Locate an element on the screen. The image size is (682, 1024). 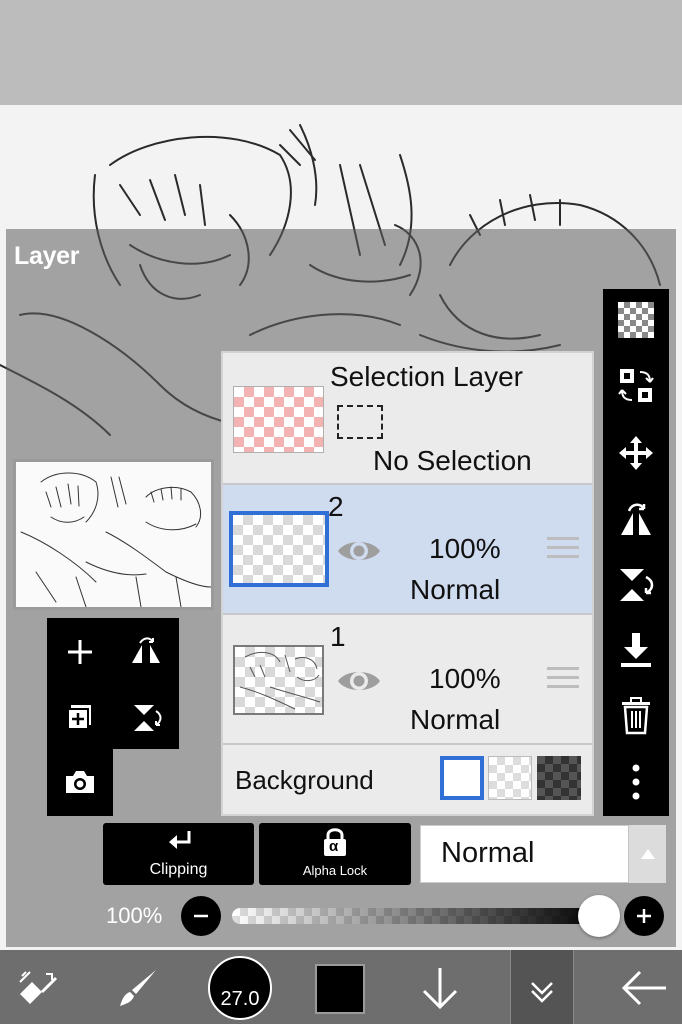
clipping-button: Clipping is located at coordinates (178, 854).